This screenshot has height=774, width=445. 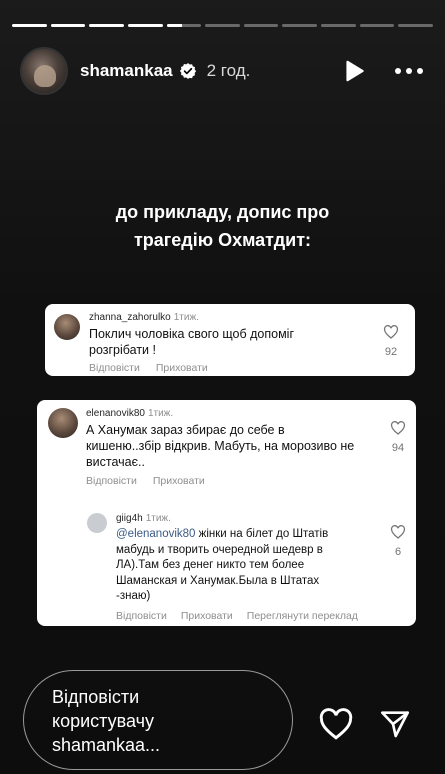 What do you see at coordinates (395, 724) in the screenshot?
I see `send-icon` at bounding box center [395, 724].